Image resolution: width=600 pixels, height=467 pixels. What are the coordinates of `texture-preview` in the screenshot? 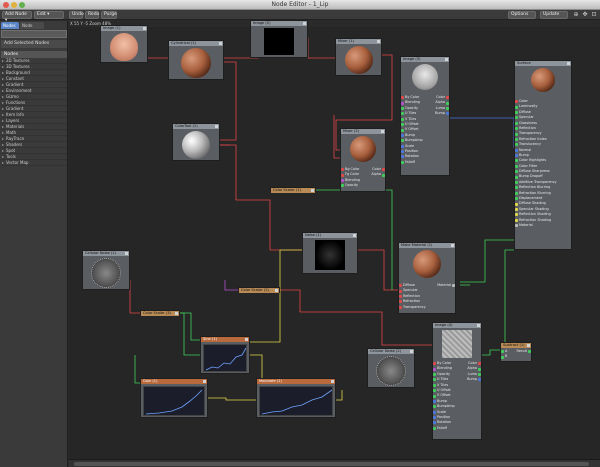 It's located at (457, 344).